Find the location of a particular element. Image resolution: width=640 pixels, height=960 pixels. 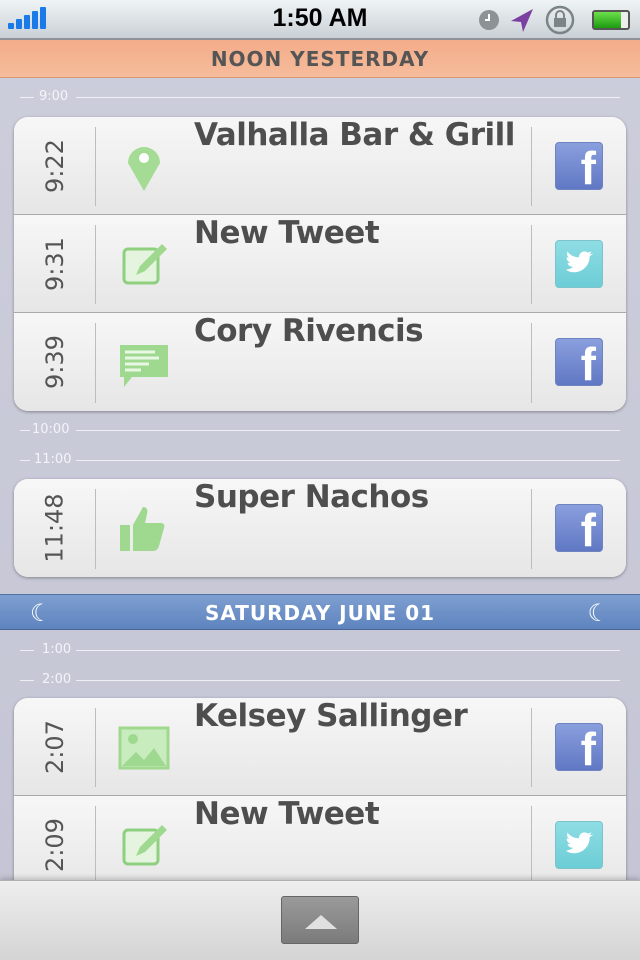

status-bar: 1:50 AM is located at coordinates (320, 20).